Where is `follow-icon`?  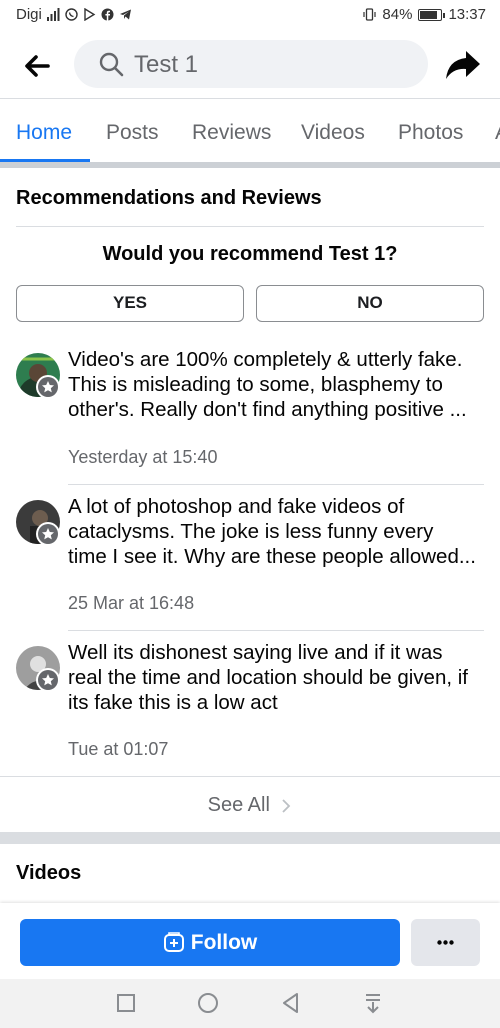
follow-icon is located at coordinates (173, 942).